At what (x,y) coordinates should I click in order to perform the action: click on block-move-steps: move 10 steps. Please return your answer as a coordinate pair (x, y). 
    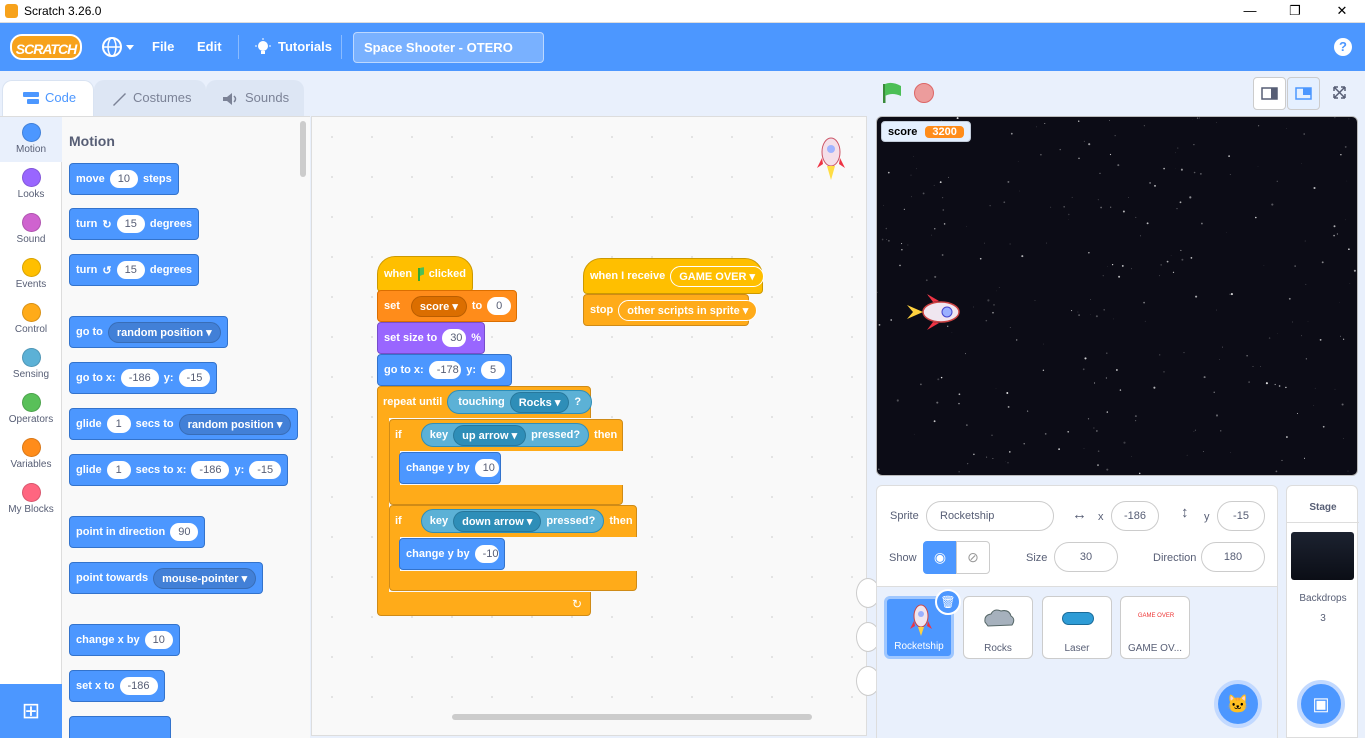
    Looking at the image, I should click on (124, 179).